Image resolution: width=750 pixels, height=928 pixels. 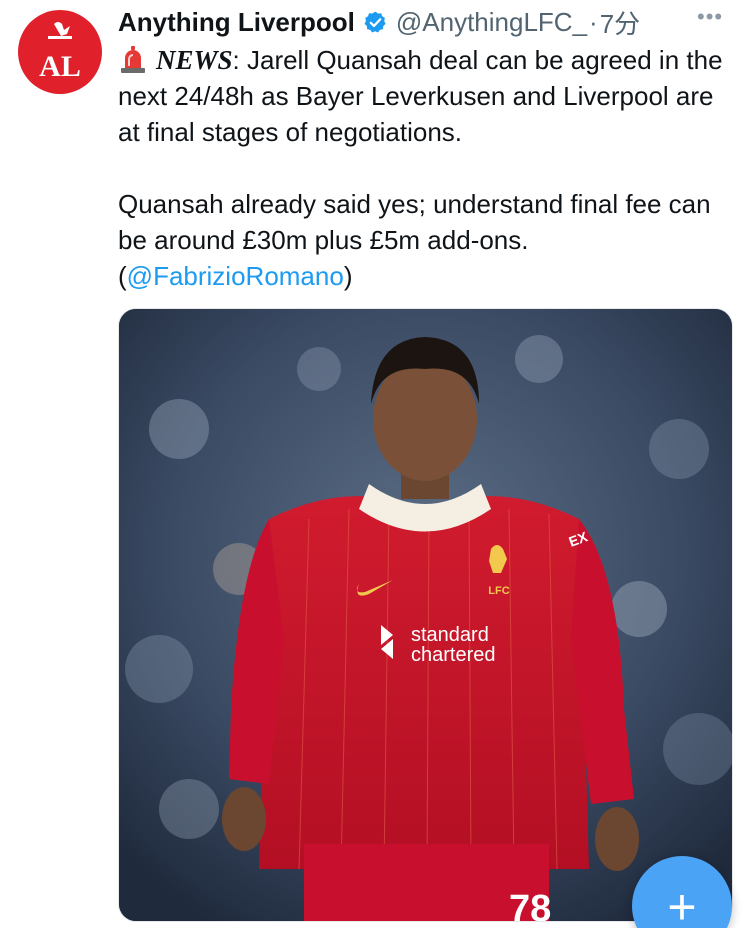 I want to click on sponsor-line-2: chartered, so click(x=453, y=655).